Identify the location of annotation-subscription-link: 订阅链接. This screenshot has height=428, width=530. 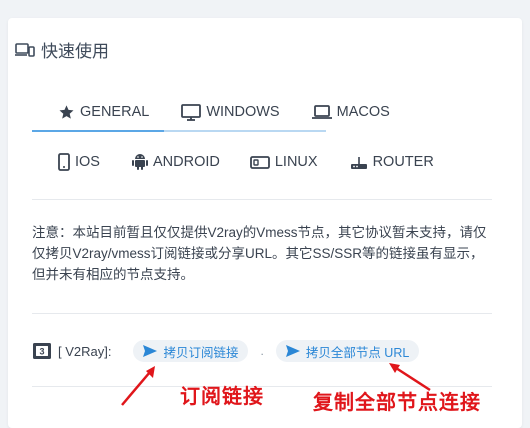
(222, 396).